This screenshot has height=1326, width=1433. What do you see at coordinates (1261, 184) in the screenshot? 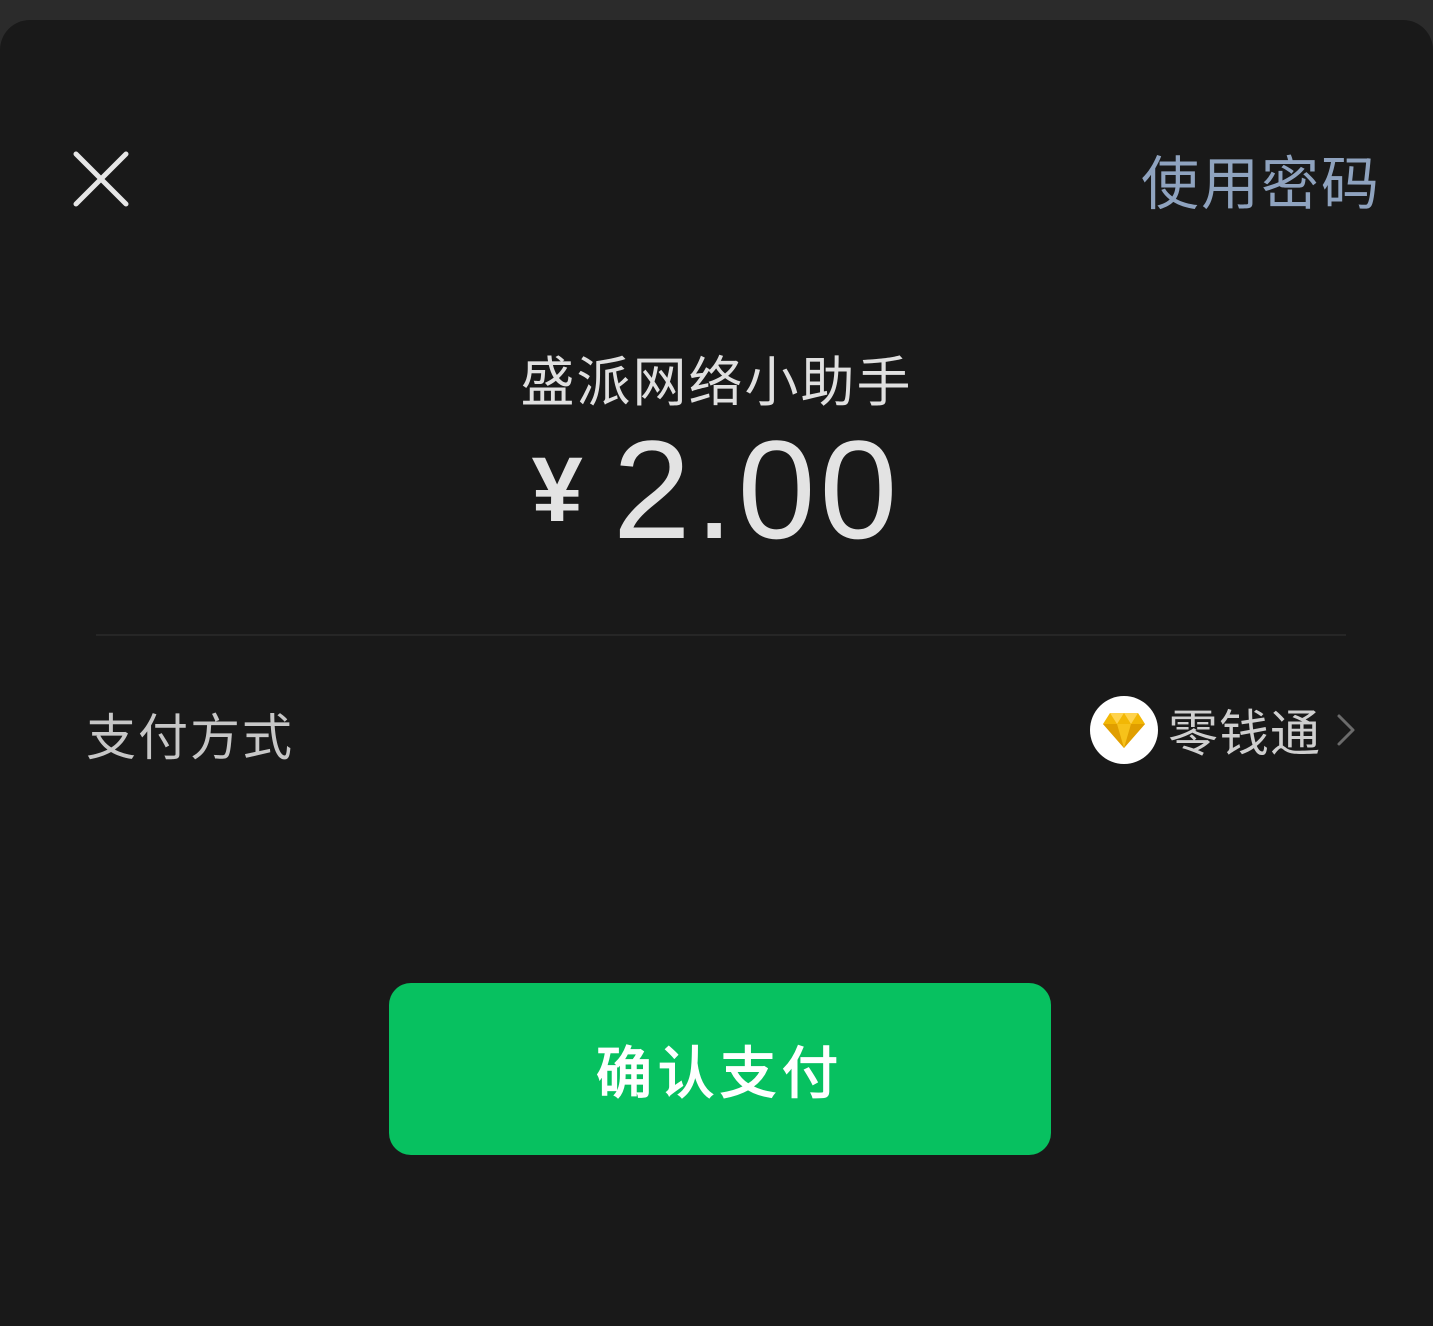
I see `use-password-link: 使用密码` at bounding box center [1261, 184].